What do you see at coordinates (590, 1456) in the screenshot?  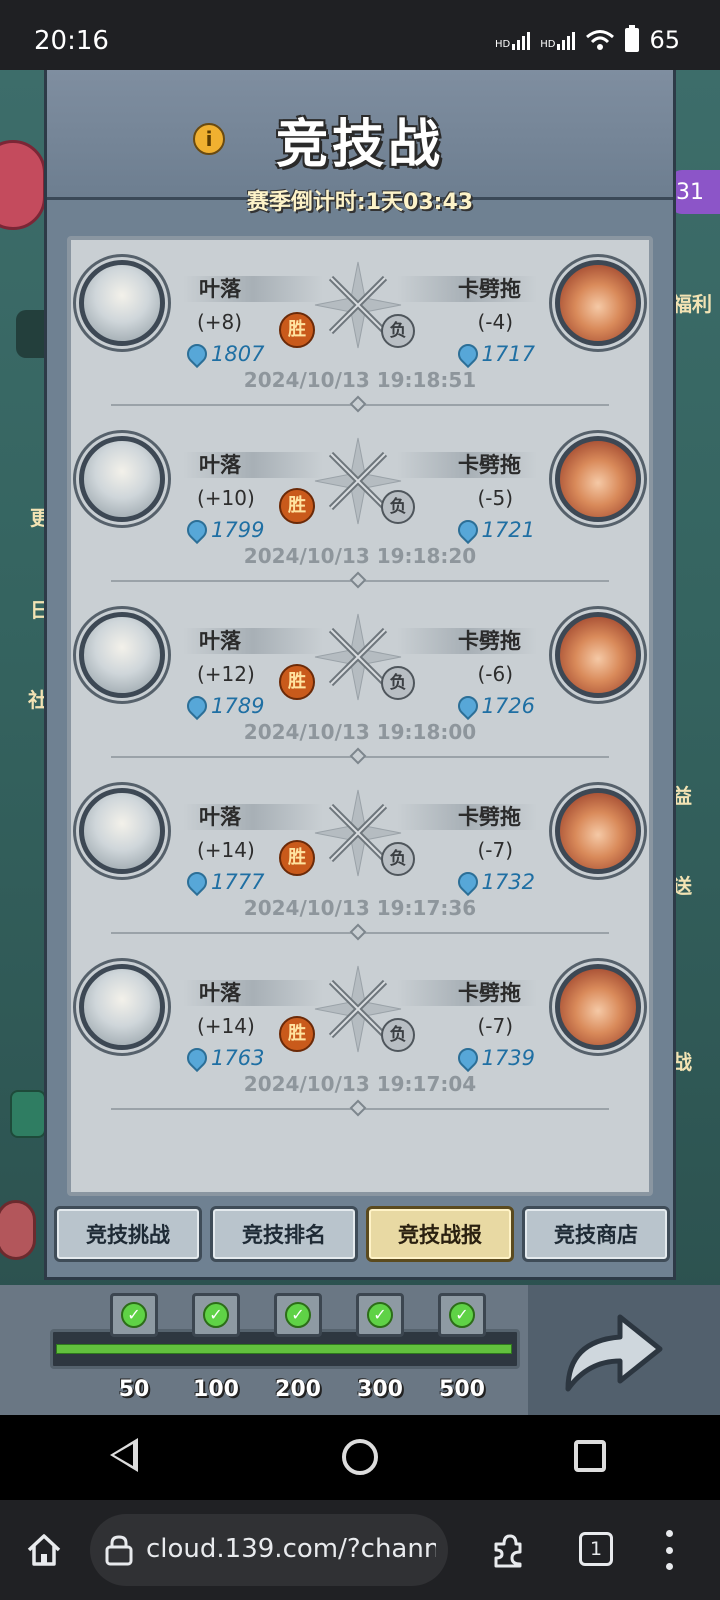 I see `recents-icon` at bounding box center [590, 1456].